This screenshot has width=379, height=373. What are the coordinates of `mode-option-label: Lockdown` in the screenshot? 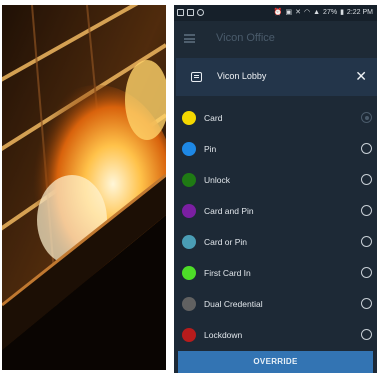 It's located at (223, 335).